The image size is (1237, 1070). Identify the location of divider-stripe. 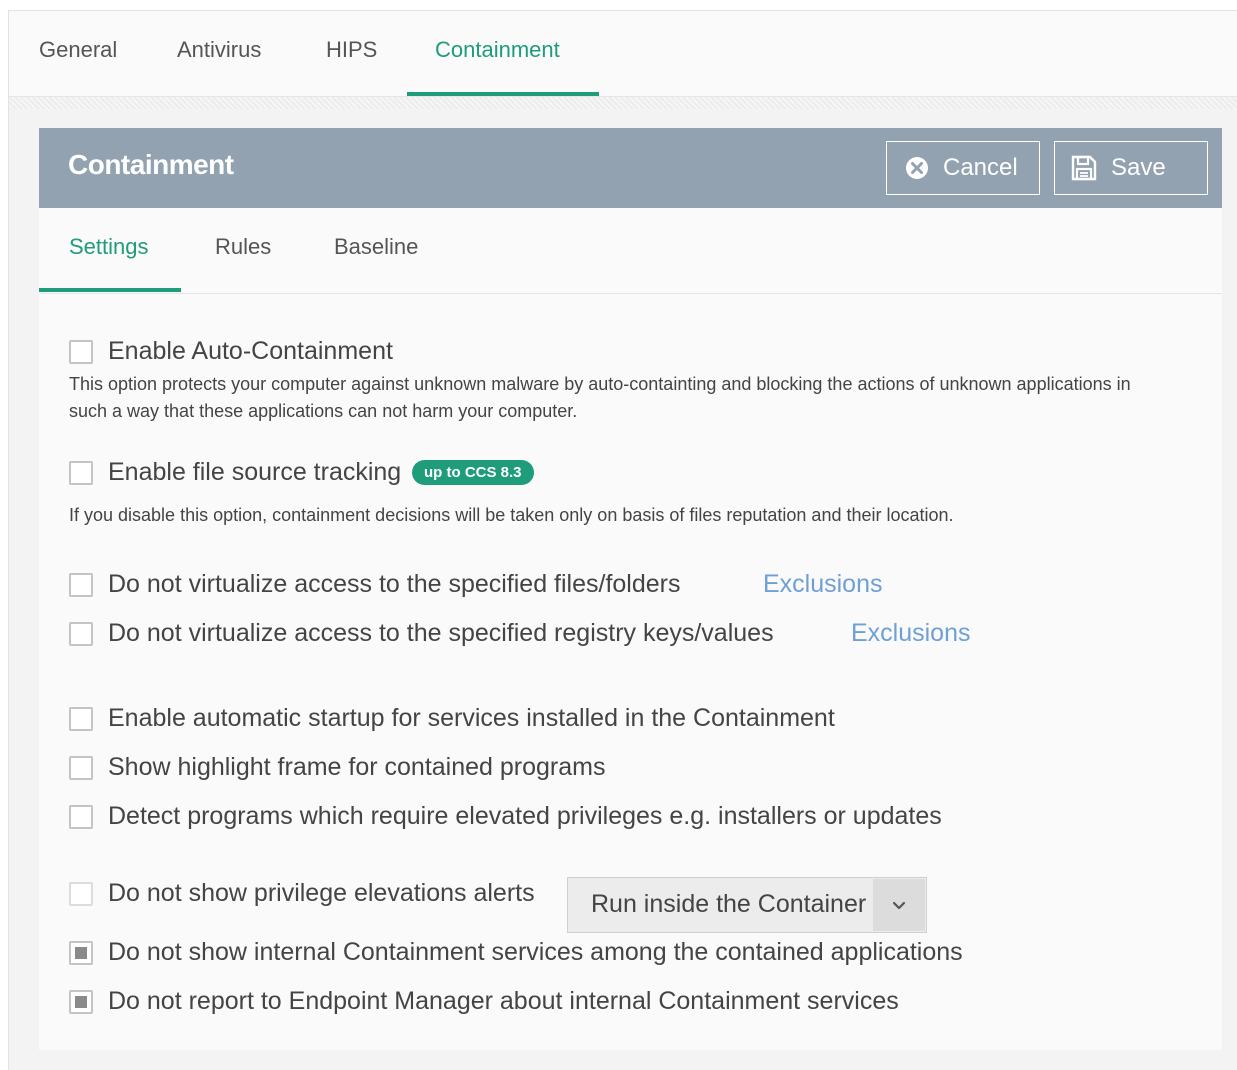
(623, 103).